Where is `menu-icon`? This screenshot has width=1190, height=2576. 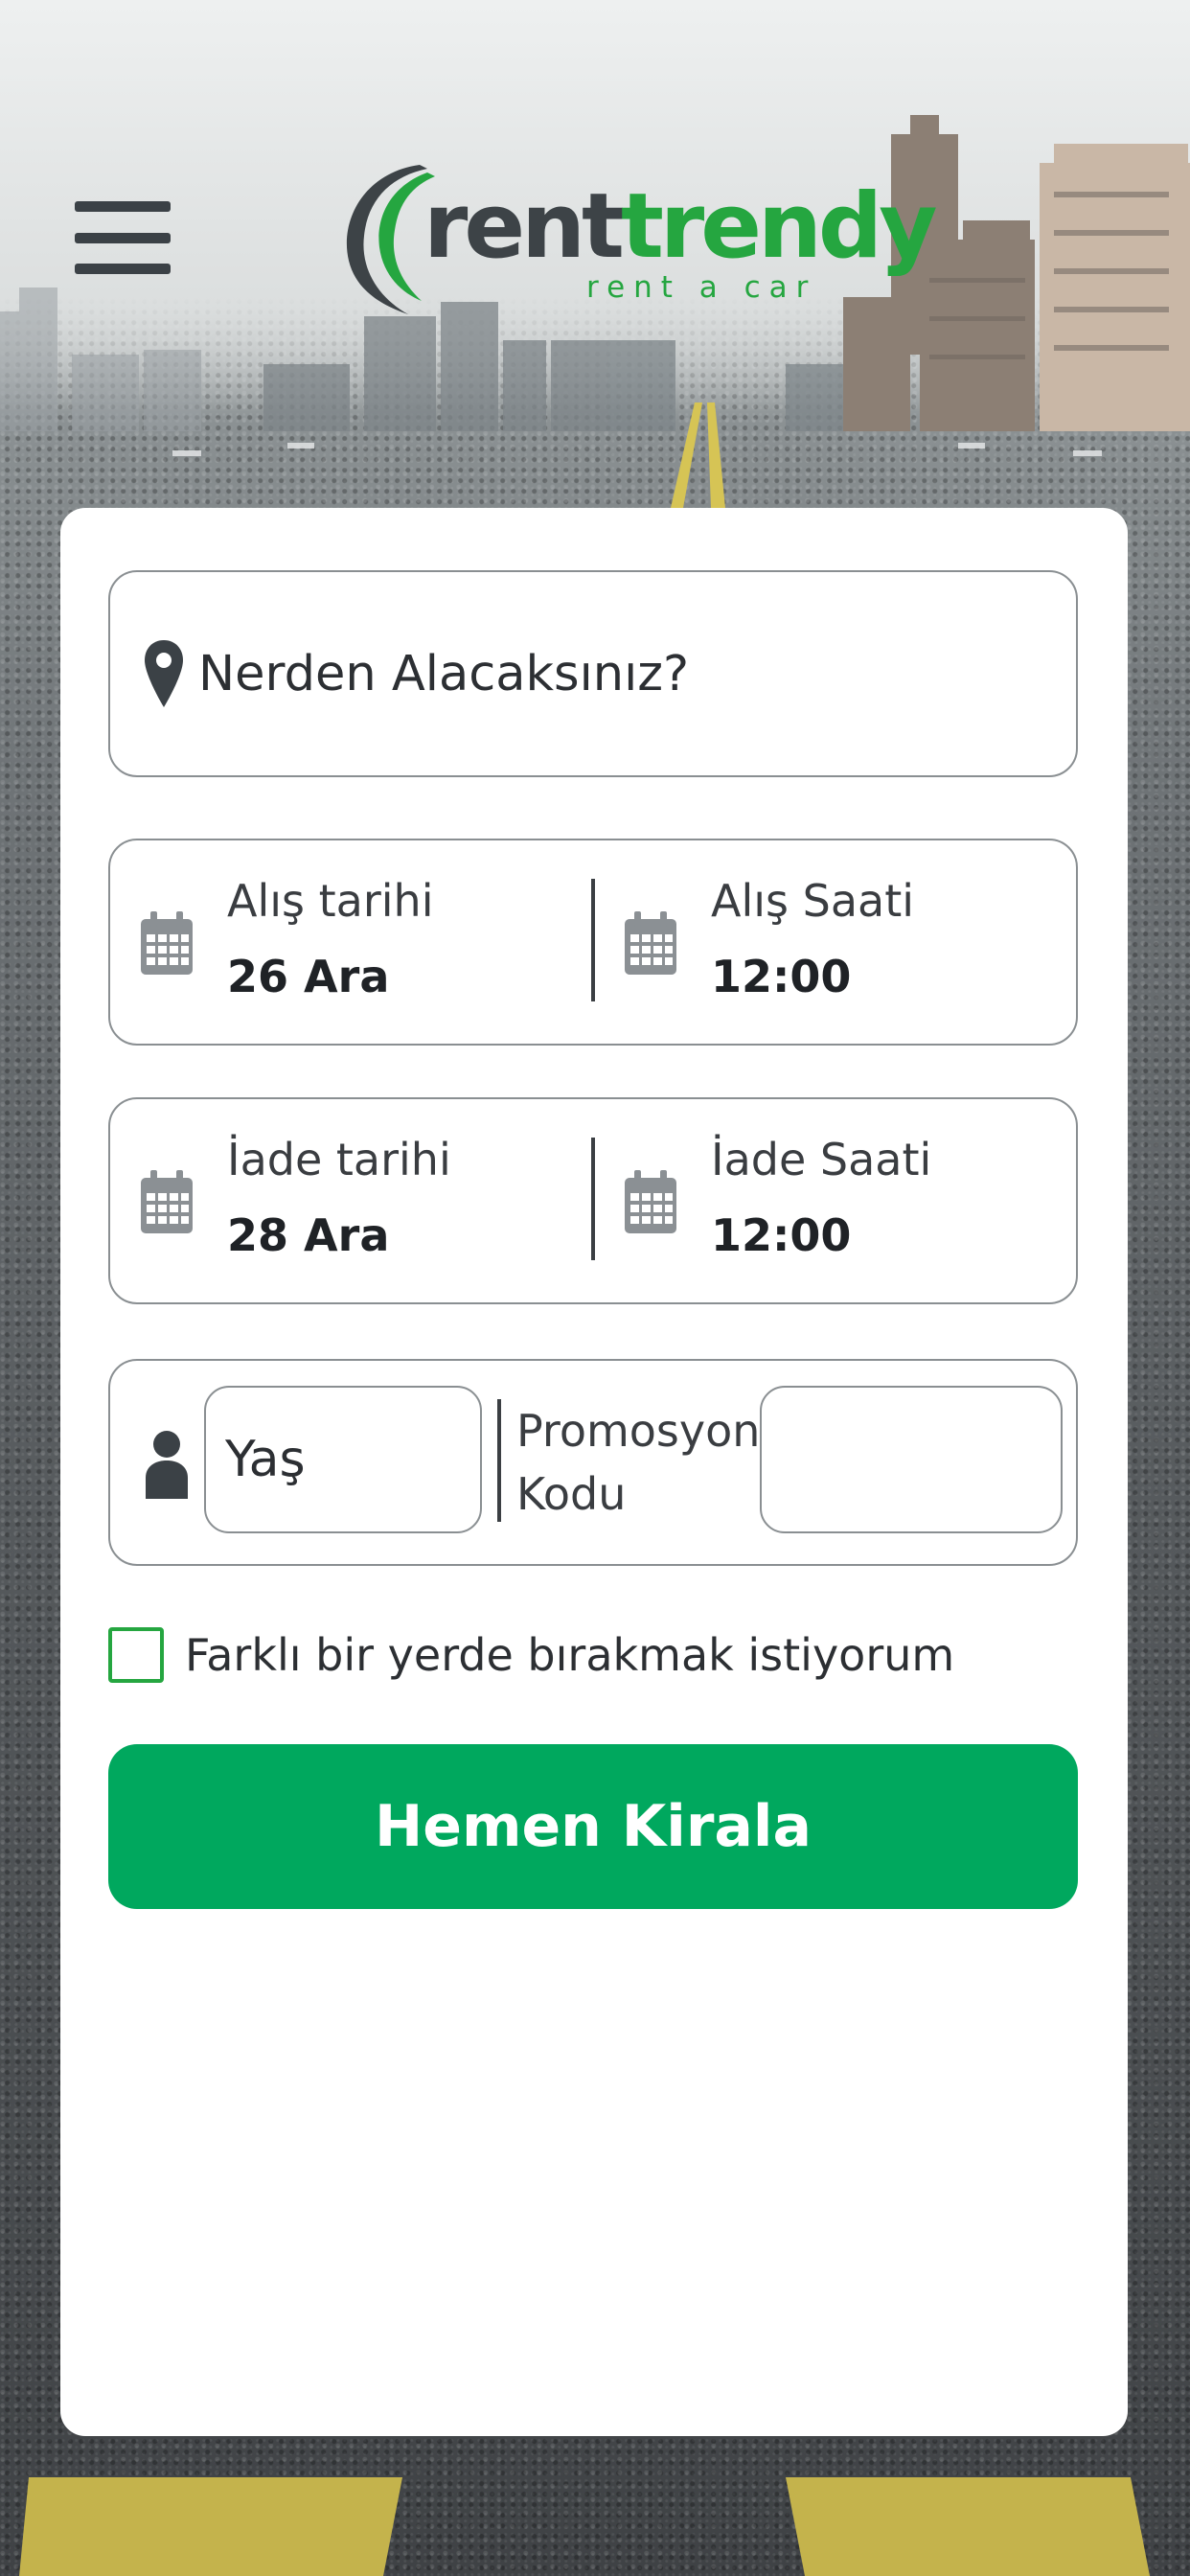
menu-icon is located at coordinates (123, 237).